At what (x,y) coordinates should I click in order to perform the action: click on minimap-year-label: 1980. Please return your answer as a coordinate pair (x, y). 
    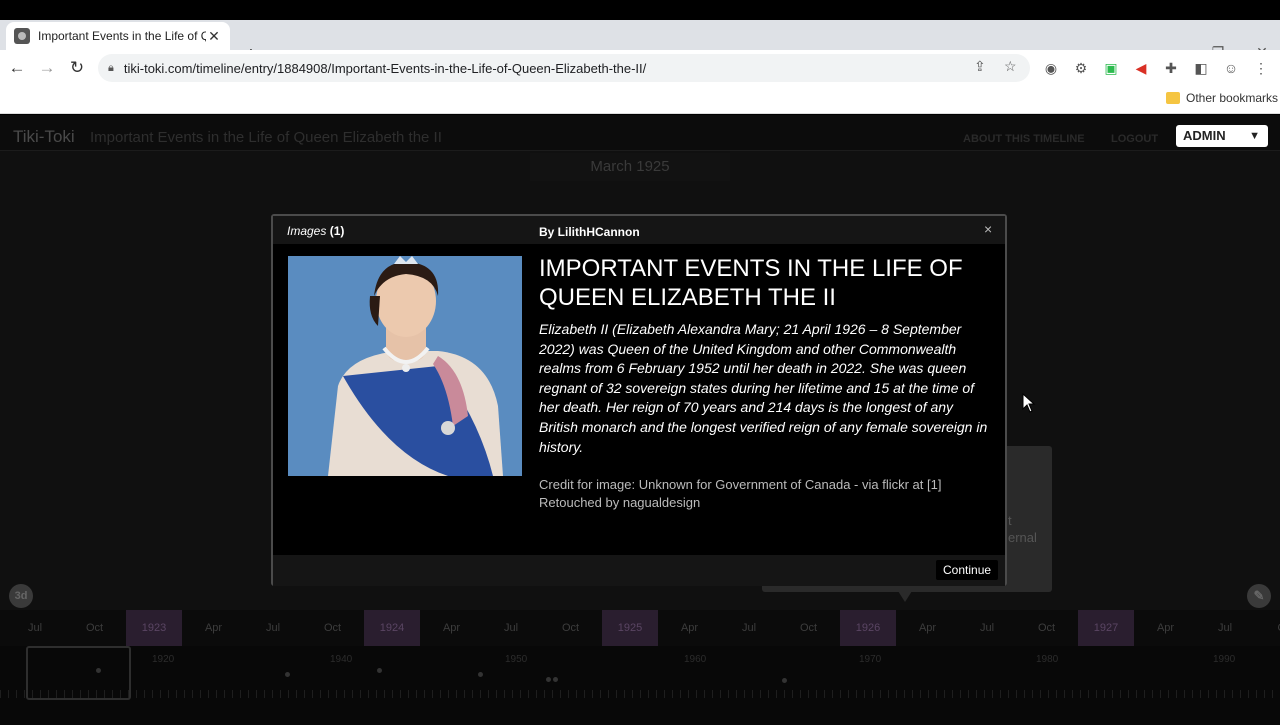
    Looking at the image, I should click on (1047, 659).